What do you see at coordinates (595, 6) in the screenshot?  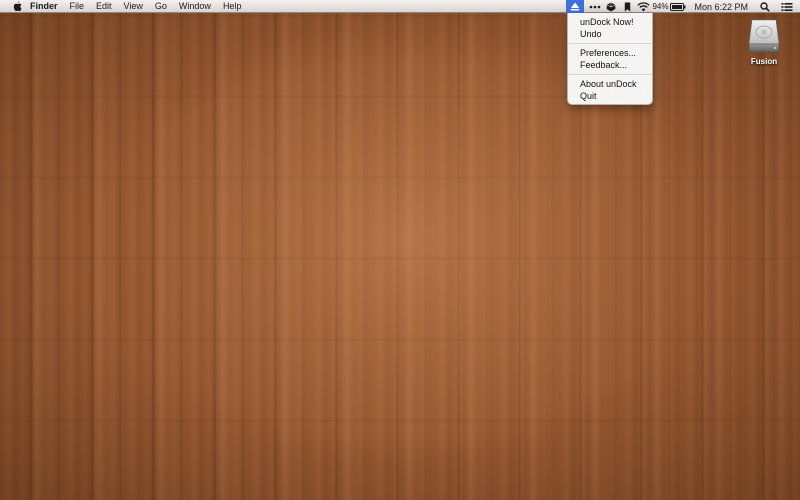 I see `ellipsis-icon` at bounding box center [595, 6].